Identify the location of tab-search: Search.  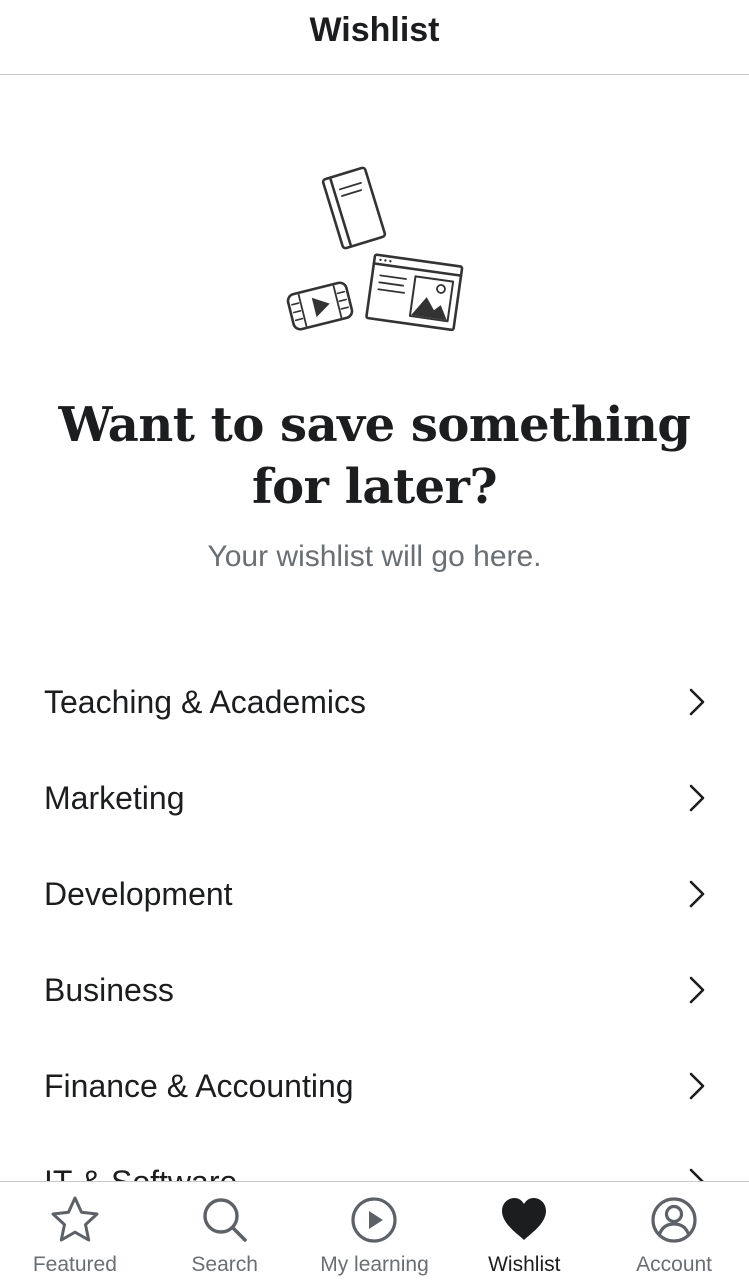
(225, 1231).